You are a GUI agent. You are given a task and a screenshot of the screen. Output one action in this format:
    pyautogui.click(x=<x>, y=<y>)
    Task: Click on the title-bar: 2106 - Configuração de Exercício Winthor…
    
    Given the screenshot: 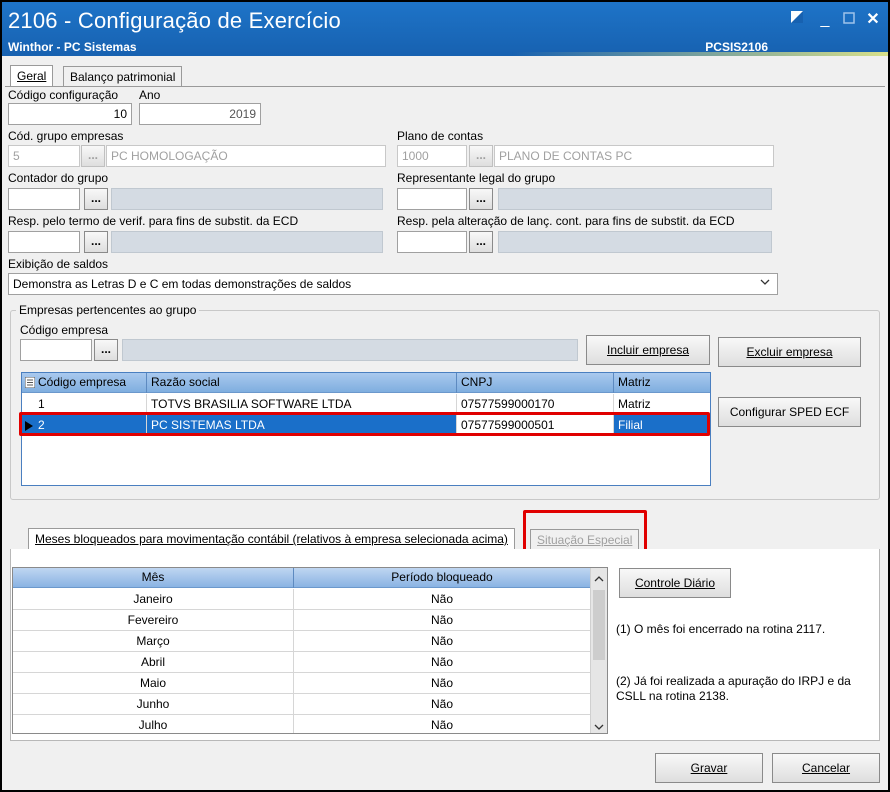 What is the action you would take?
    pyautogui.click(x=445, y=29)
    